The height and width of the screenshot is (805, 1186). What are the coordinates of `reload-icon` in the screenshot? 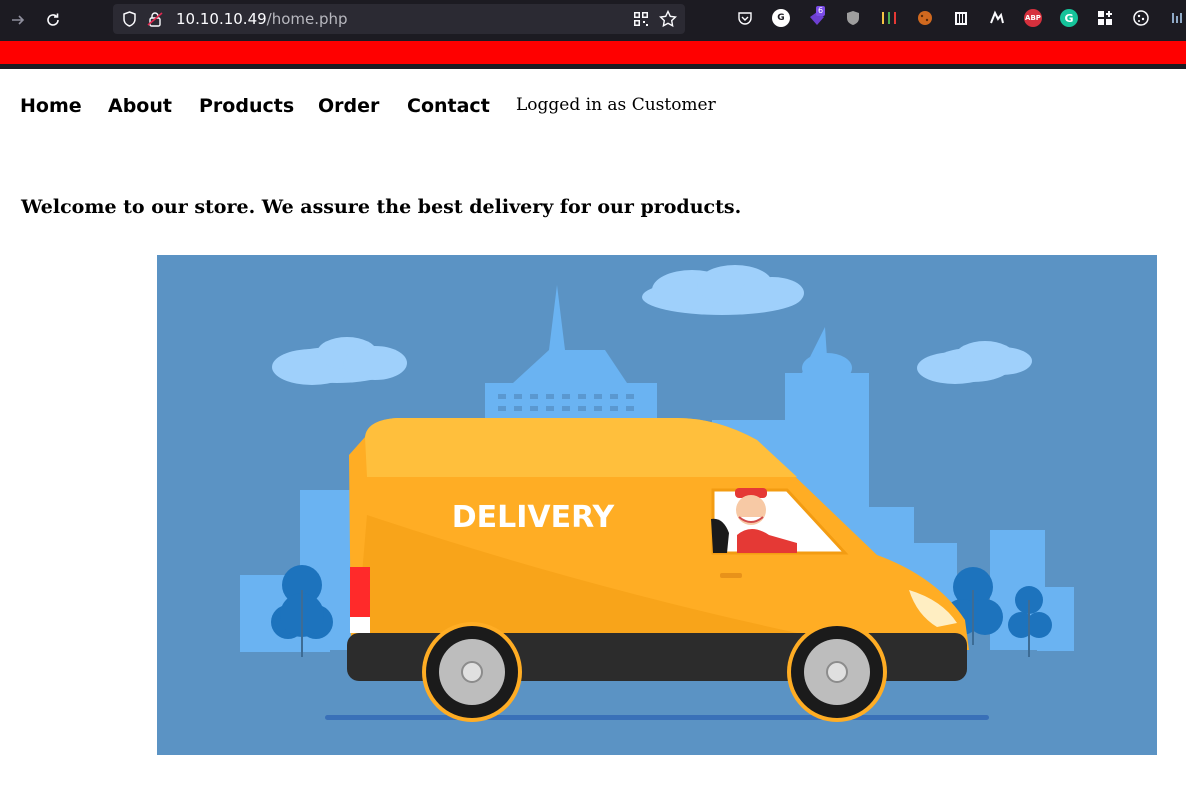 It's located at (53, 20).